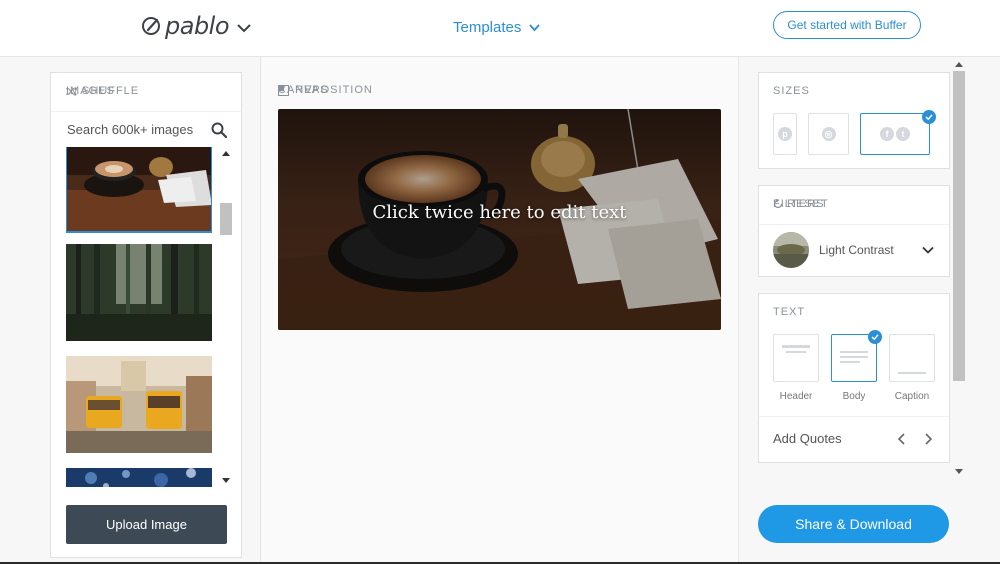 The height and width of the screenshot is (564, 1000). I want to click on text-title: TEXT, so click(789, 312).